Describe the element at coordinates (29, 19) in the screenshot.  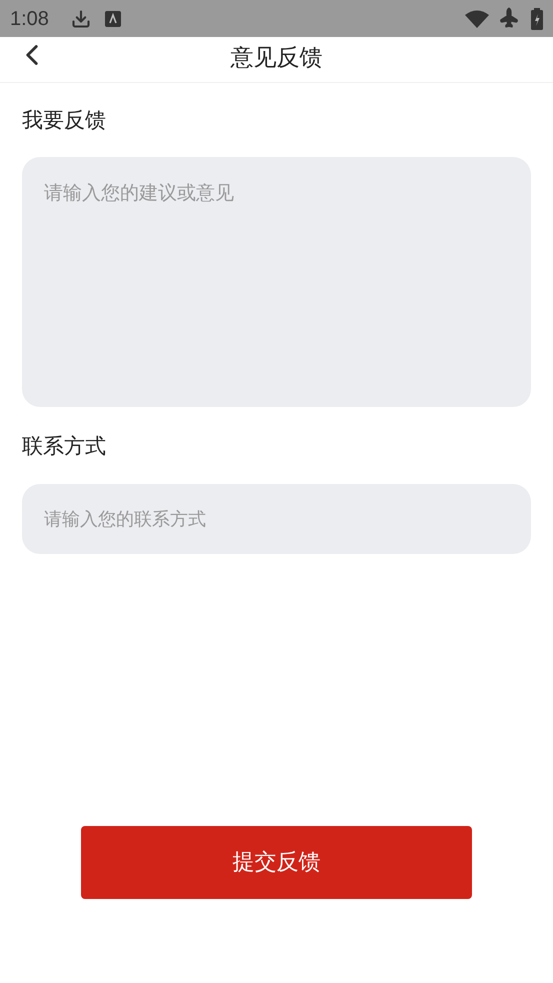
I see `status-time: 1:08` at that location.